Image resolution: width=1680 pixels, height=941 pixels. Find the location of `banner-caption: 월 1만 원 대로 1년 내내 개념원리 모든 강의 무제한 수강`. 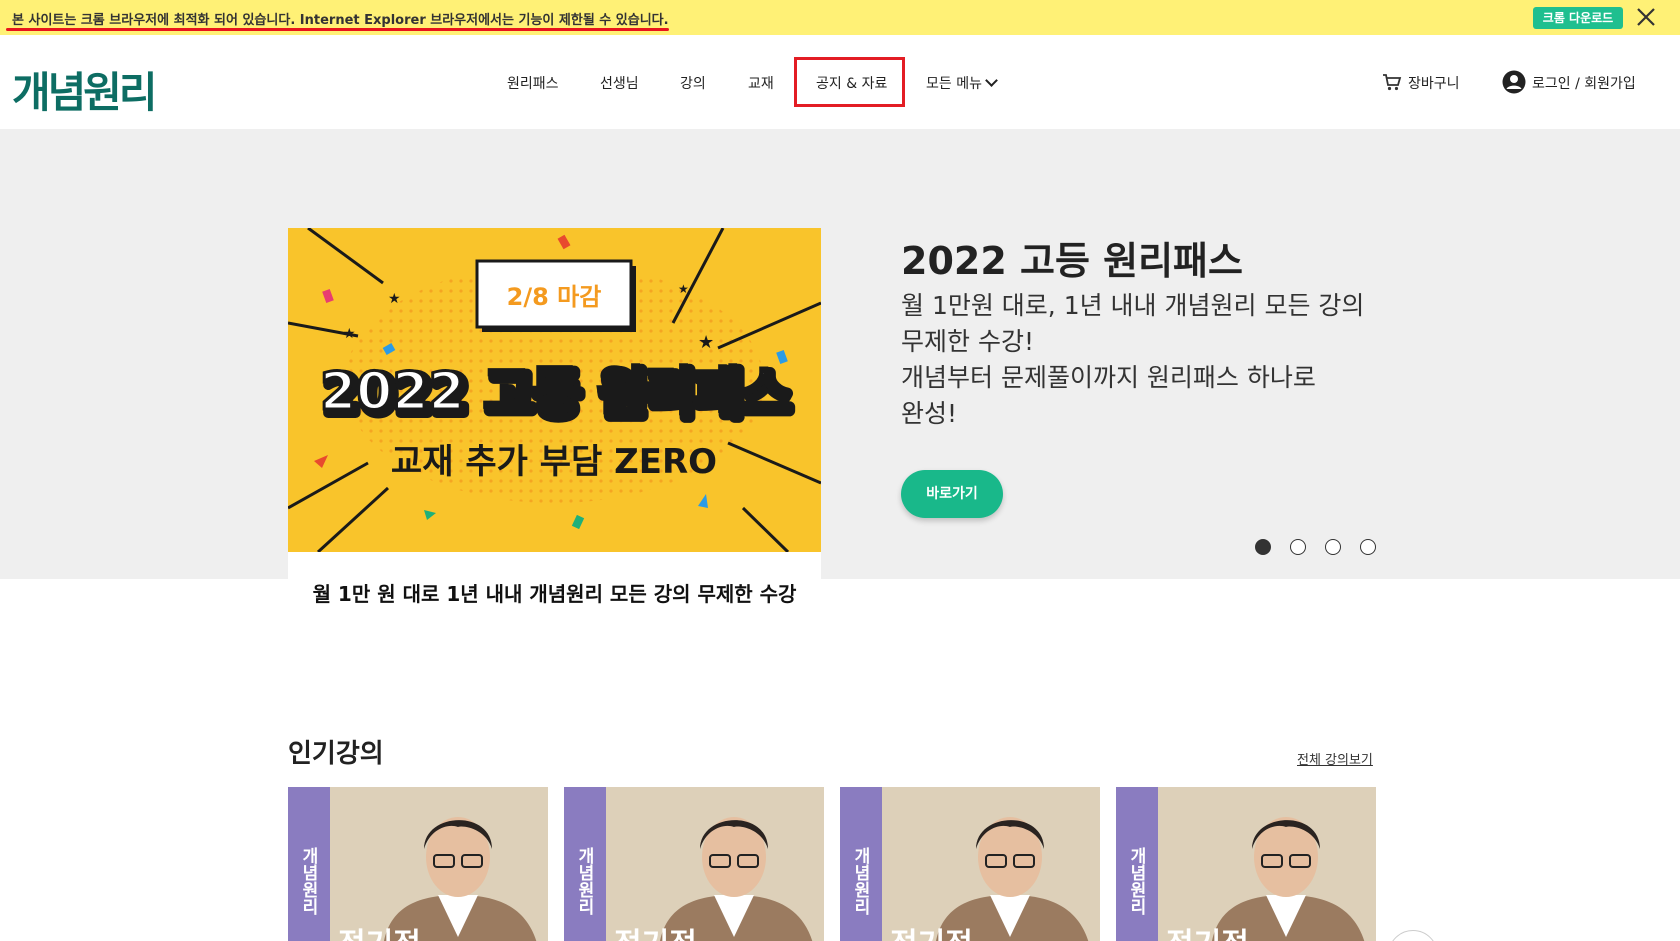

banner-caption: 월 1만 원 대로 1년 내내 개념원리 모든 강의 무제한 수강 is located at coordinates (554, 592).